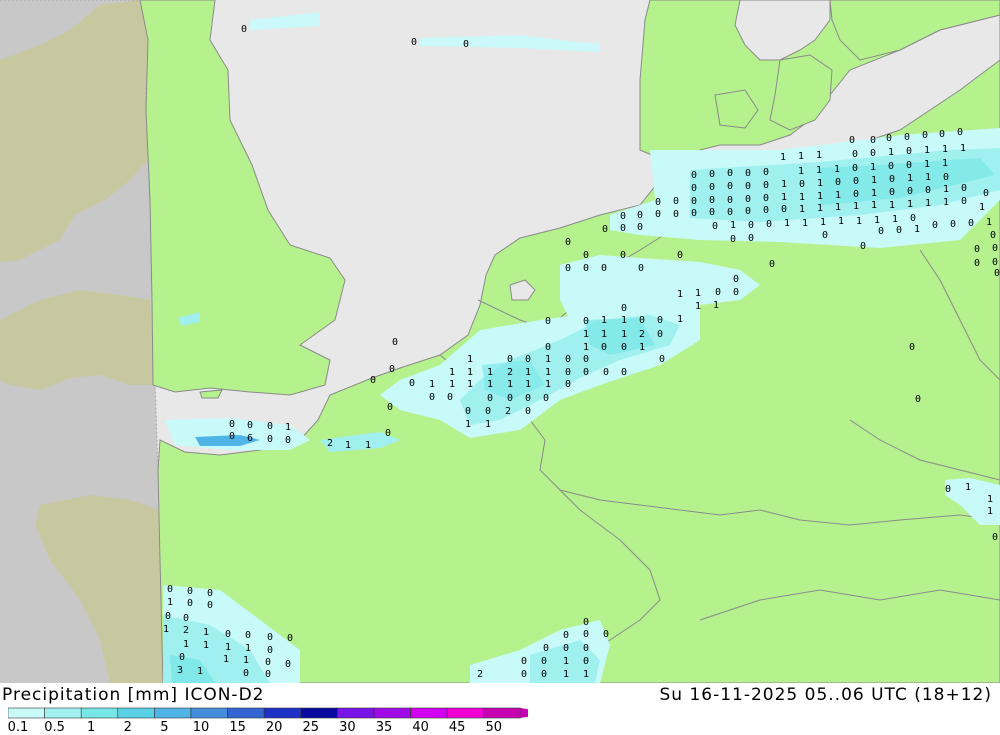 The height and width of the screenshot is (735, 1000). Describe the element at coordinates (524, 713) in the screenshot. I see `legend-overflow-arrow` at that location.